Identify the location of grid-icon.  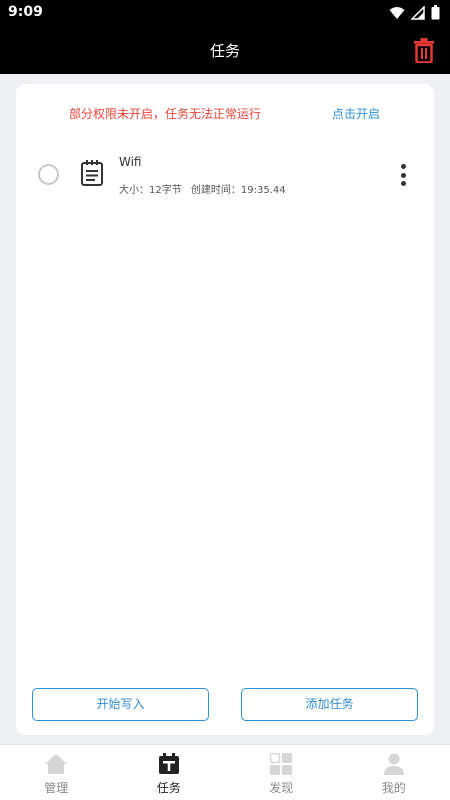
(281, 764).